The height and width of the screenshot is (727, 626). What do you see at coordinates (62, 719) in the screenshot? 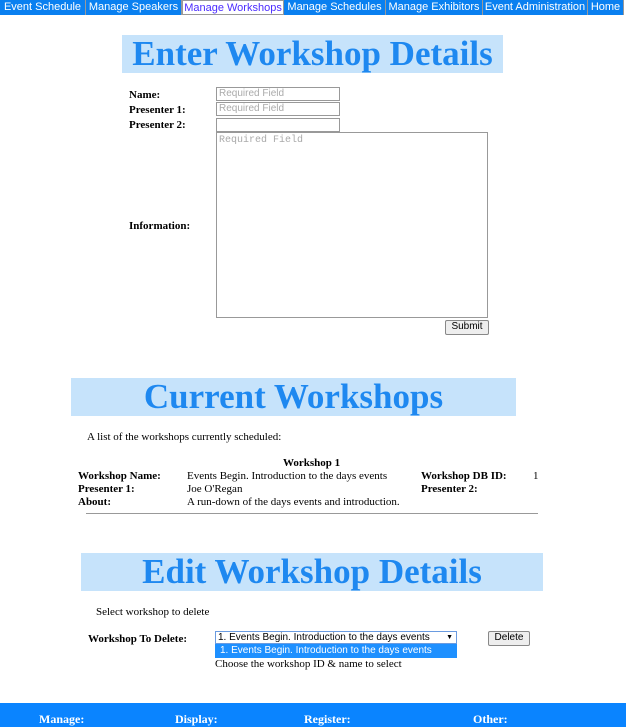
I see `footer-manage: Manage:` at bounding box center [62, 719].